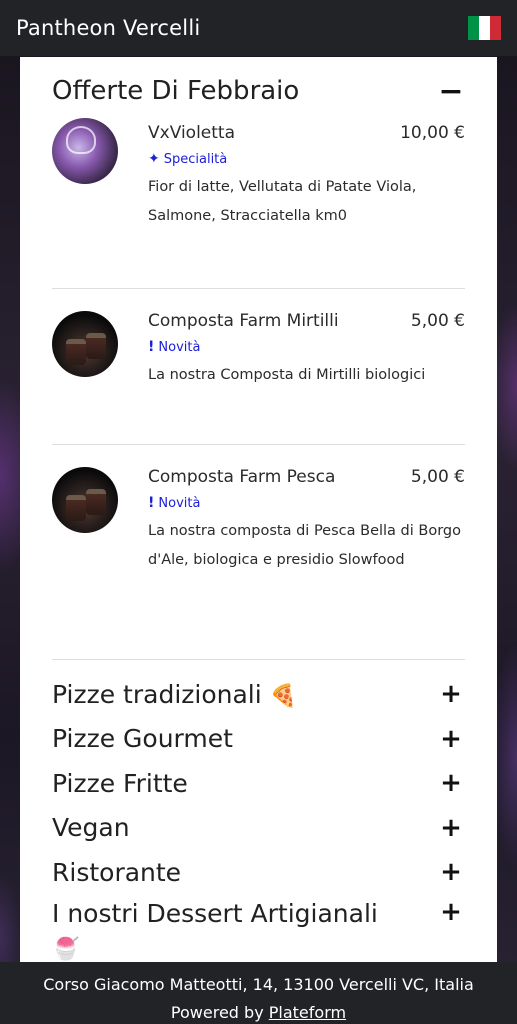  What do you see at coordinates (258, 872) in the screenshot?
I see `category-ristorante: Ristorante +` at bounding box center [258, 872].